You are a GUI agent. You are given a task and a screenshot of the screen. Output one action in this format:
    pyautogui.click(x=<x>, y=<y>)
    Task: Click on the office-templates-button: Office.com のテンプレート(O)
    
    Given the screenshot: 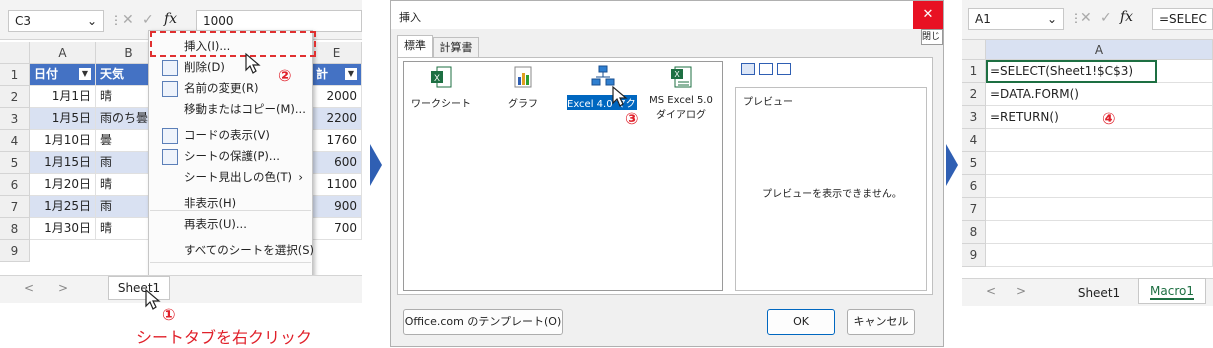 What is the action you would take?
    pyautogui.click(x=483, y=322)
    